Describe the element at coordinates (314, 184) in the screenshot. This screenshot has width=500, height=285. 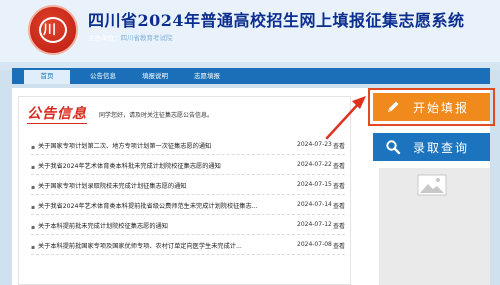
I see `notice-item-date: 2024-07-15` at that location.